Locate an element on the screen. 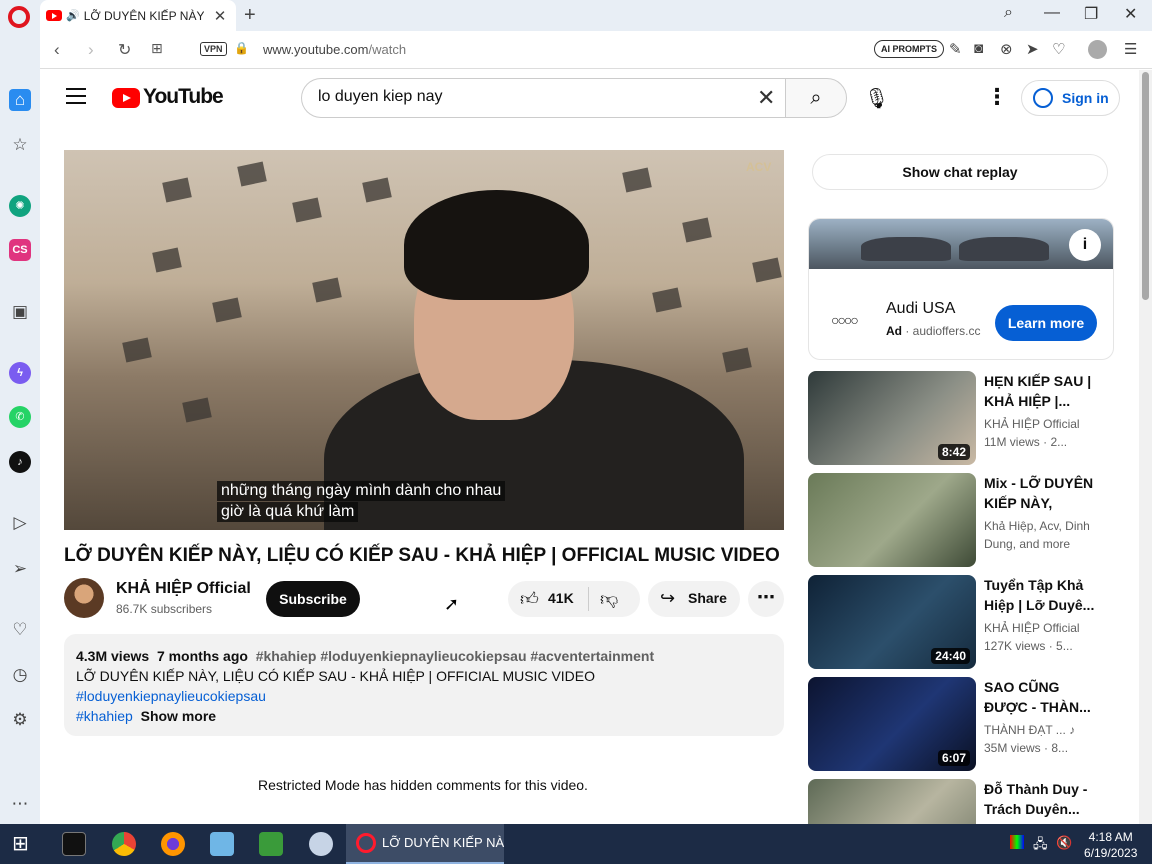 This screenshot has width=1152, height=864. firefox-icon is located at coordinates (173, 844).